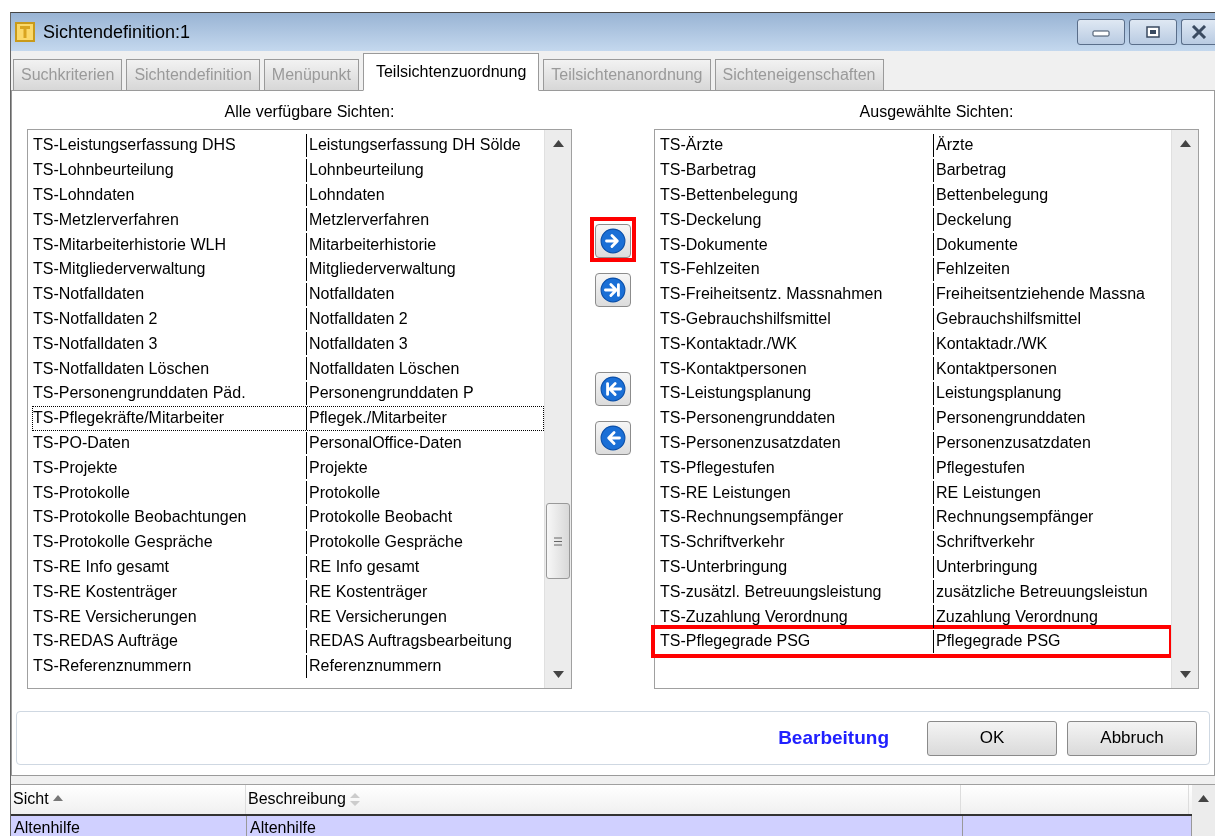 The image size is (1215, 836). Describe the element at coordinates (1051, 616) in the screenshot. I see `view-description: Zuzahlung Verordnung` at that location.